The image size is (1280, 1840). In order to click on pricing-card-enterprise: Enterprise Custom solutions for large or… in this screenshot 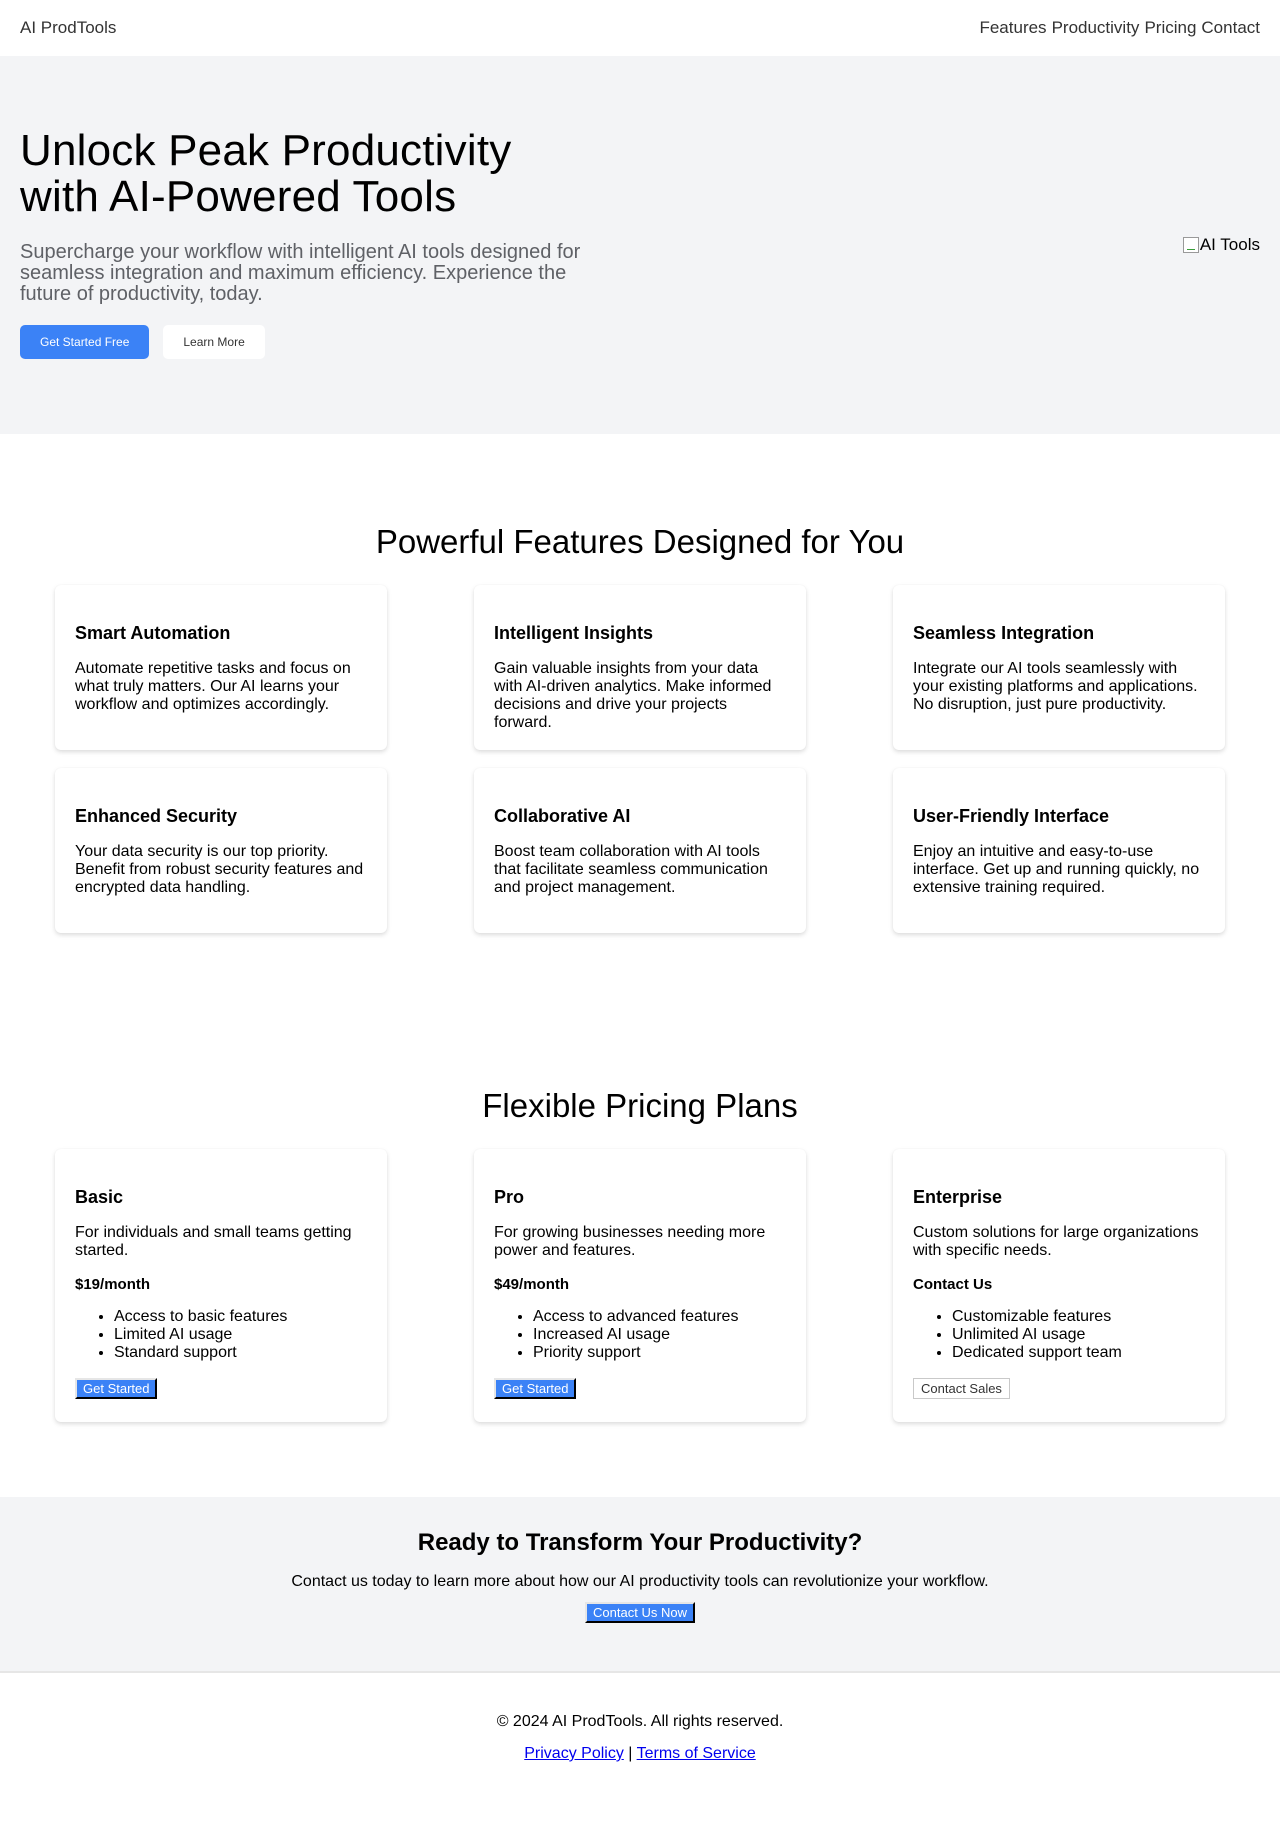, I will do `click(1059, 1285)`.